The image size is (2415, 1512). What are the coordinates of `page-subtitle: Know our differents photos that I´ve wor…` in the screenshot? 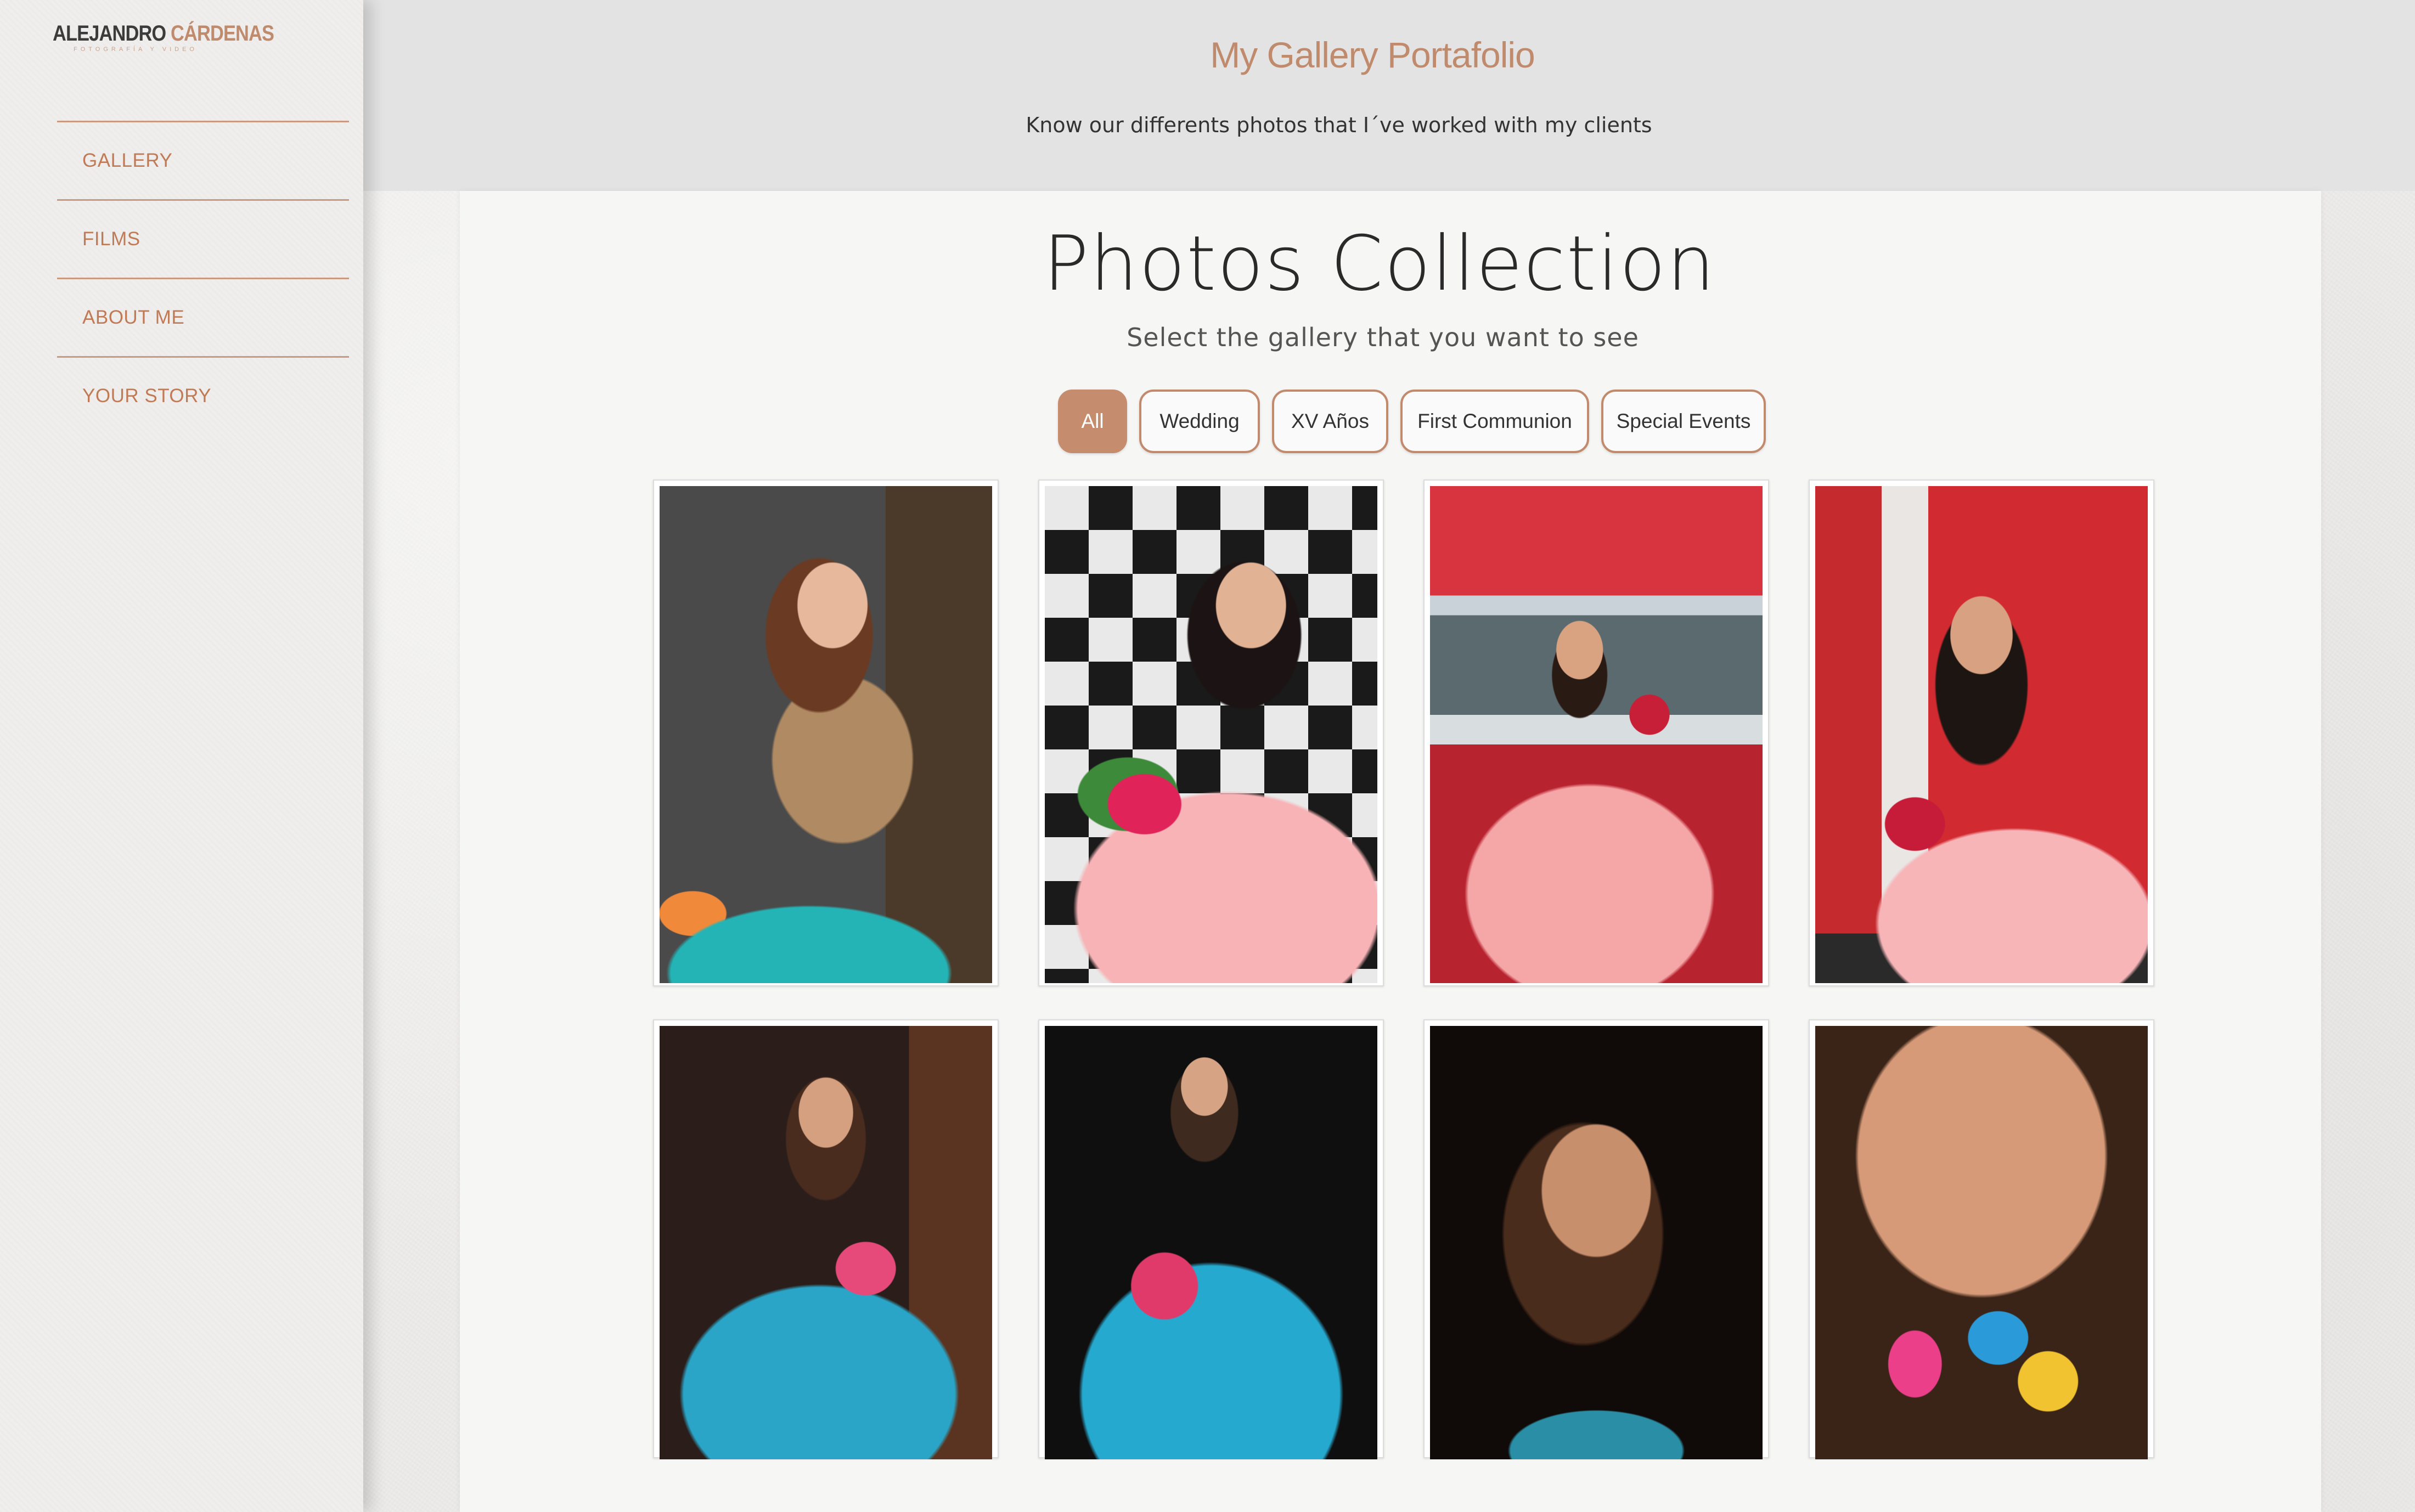 It's located at (1339, 125).